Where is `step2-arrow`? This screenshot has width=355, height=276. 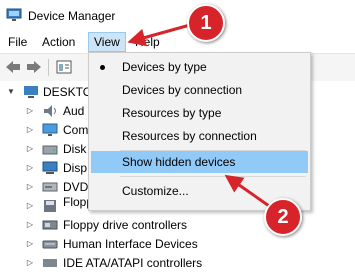 step2-arrow is located at coordinates (248, 192).